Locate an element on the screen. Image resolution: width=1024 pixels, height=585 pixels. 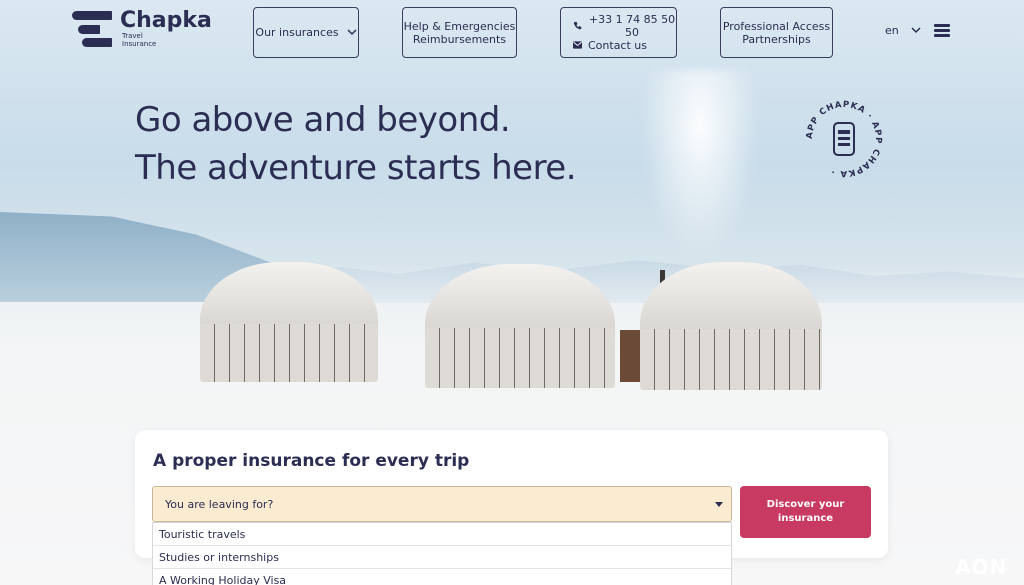
our-insurances-label: Our insurances is located at coordinates (297, 32).